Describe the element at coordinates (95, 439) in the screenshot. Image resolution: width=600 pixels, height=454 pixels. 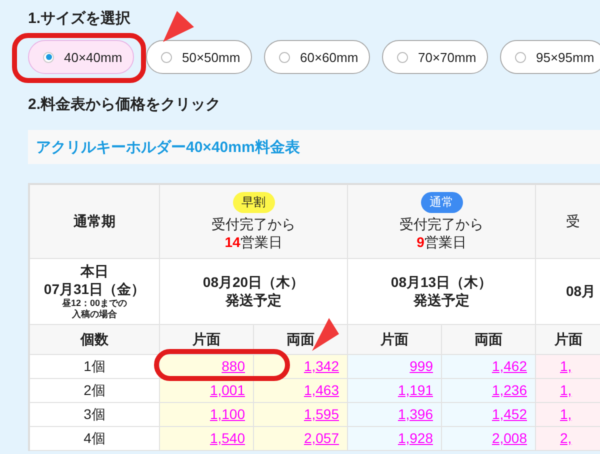
I see `table-cell: 4個` at that location.